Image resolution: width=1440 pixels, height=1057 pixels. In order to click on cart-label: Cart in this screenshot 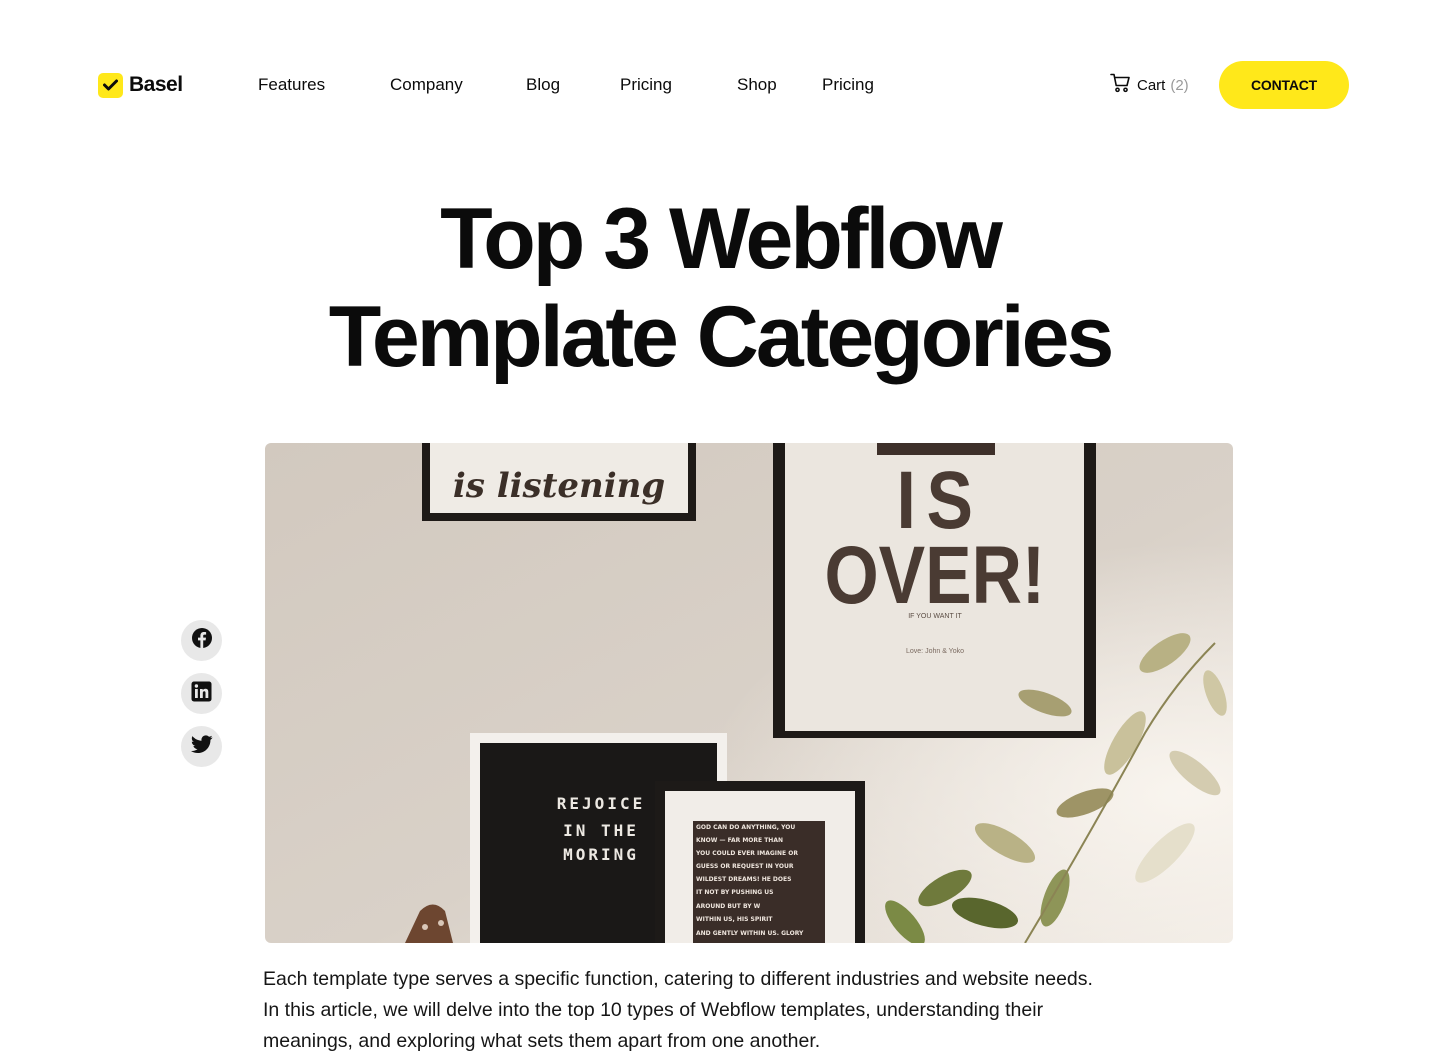, I will do `click(1151, 85)`.